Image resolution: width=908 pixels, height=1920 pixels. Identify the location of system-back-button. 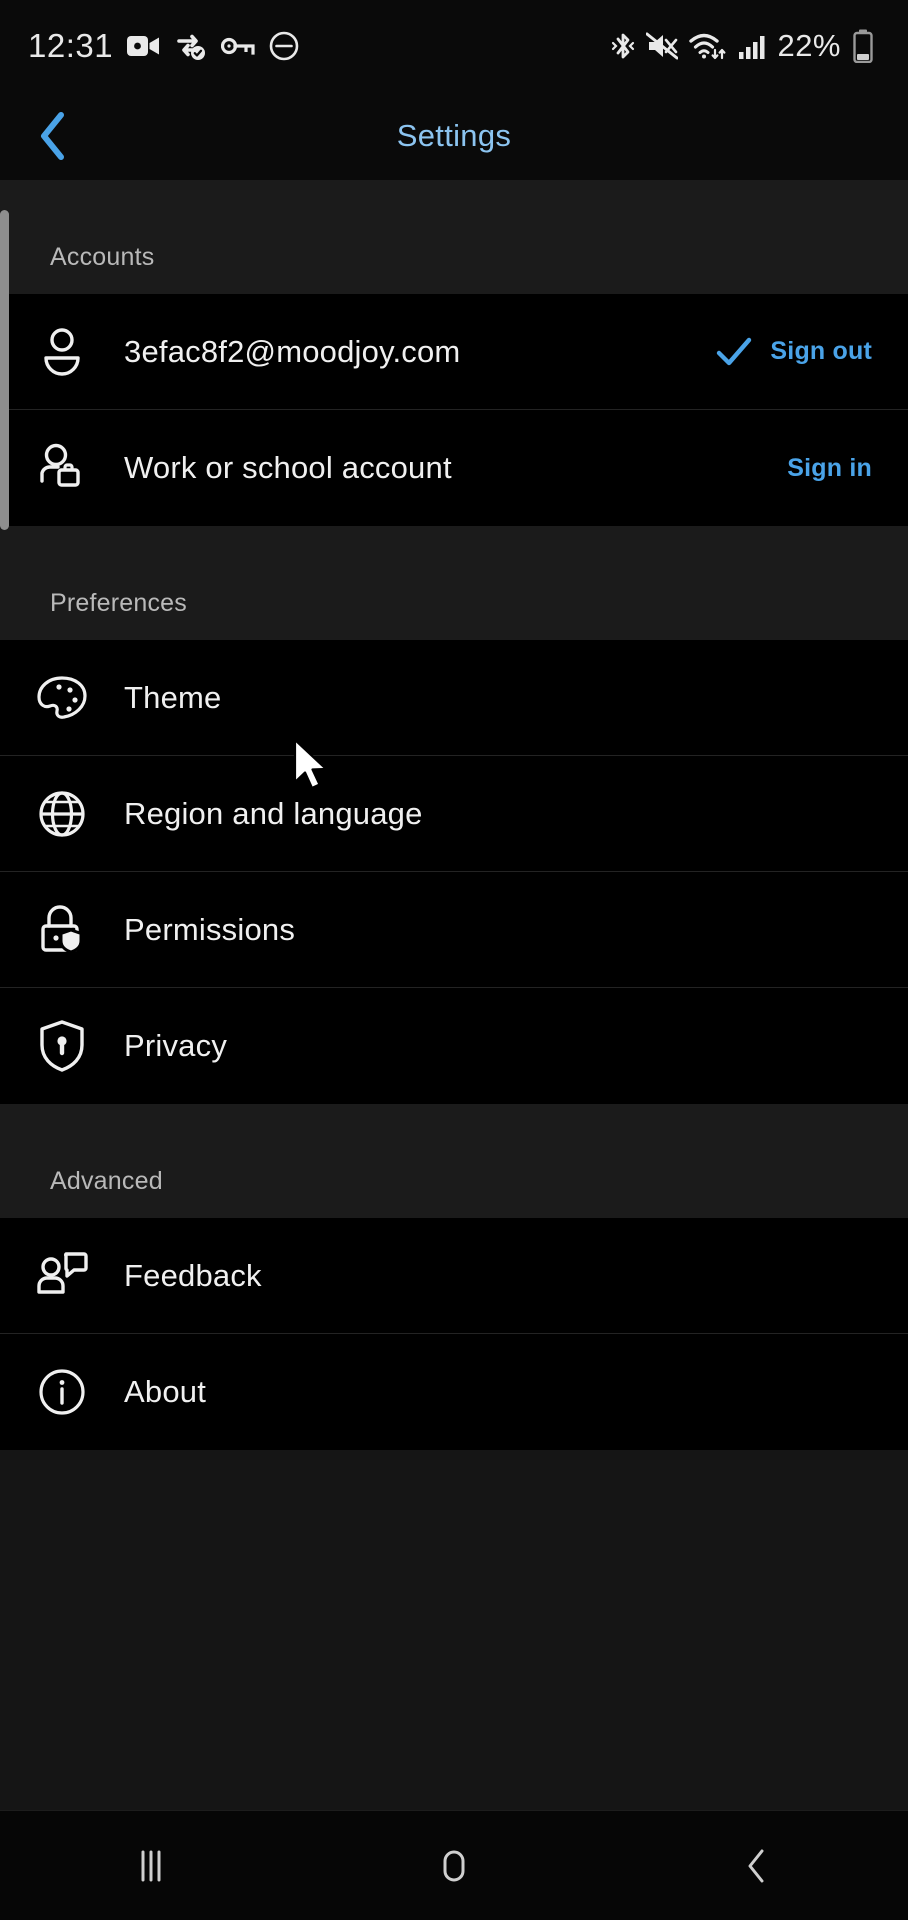
(756, 1865).